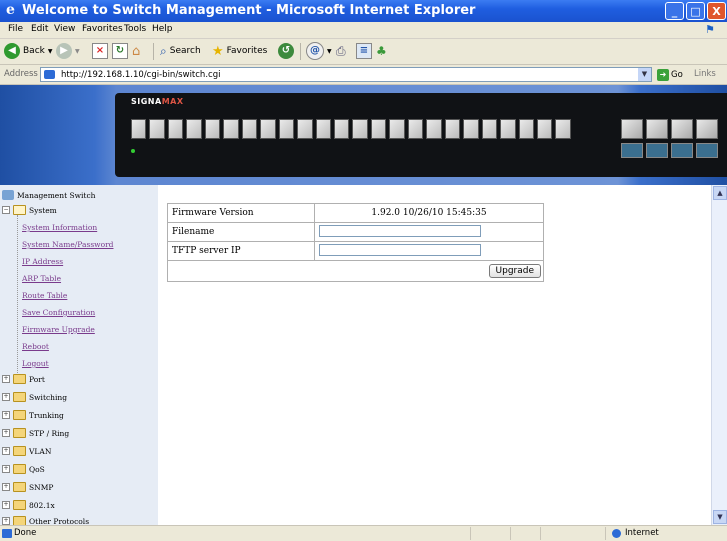 Image resolution: width=727 pixels, height=541 pixels. I want to click on tree-folder-trunking: + Trunking, so click(33, 415).